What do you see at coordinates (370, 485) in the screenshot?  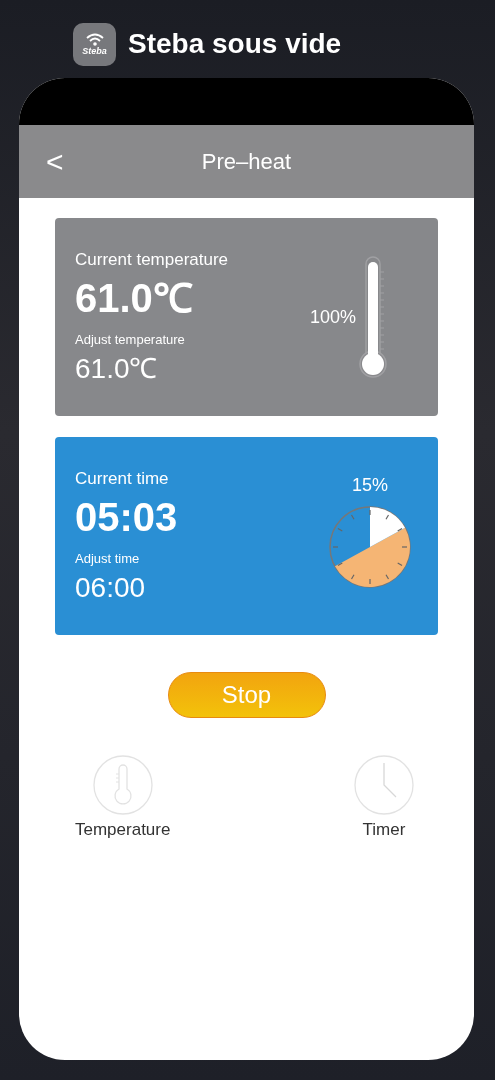 I see `time-percent: 15%` at bounding box center [370, 485].